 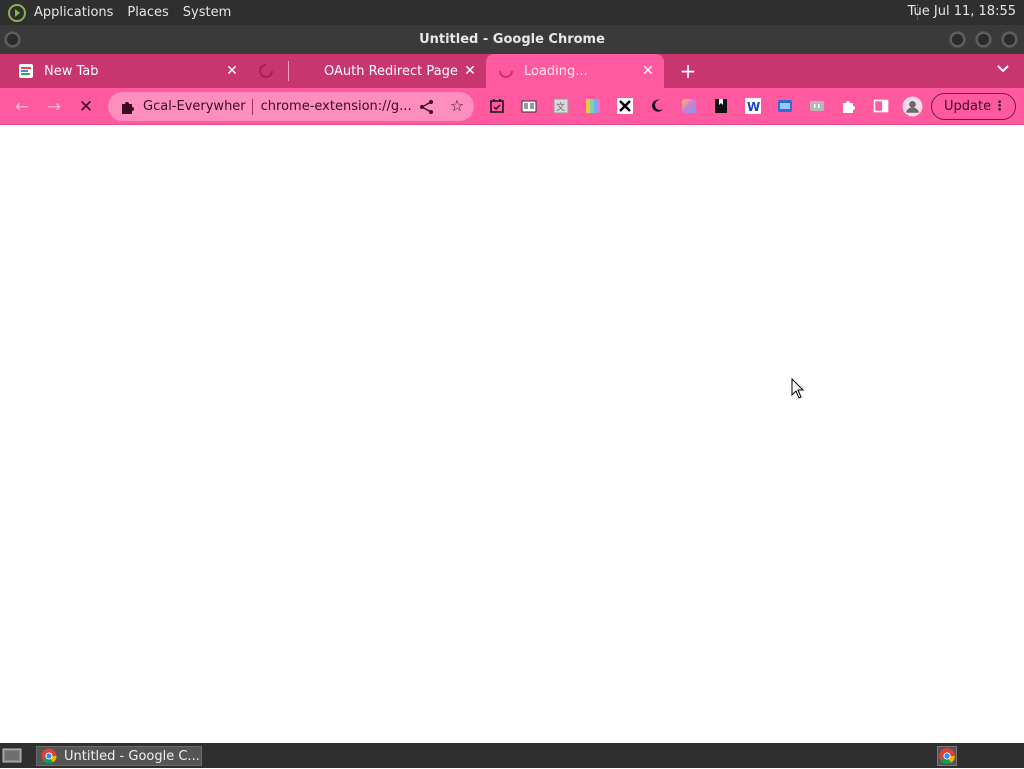 What do you see at coordinates (1003, 71) in the screenshot?
I see `tab-search-chevron-icon` at bounding box center [1003, 71].